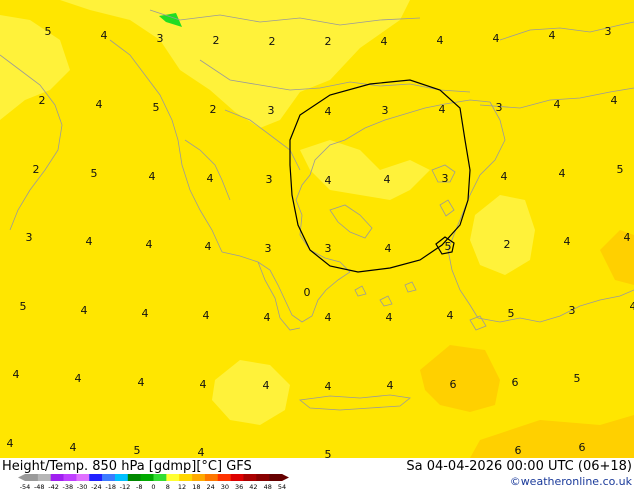 This screenshot has width=634, height=490. Describe the element at coordinates (110, 486) in the screenshot. I see `color-scale-tick: -18` at that location.